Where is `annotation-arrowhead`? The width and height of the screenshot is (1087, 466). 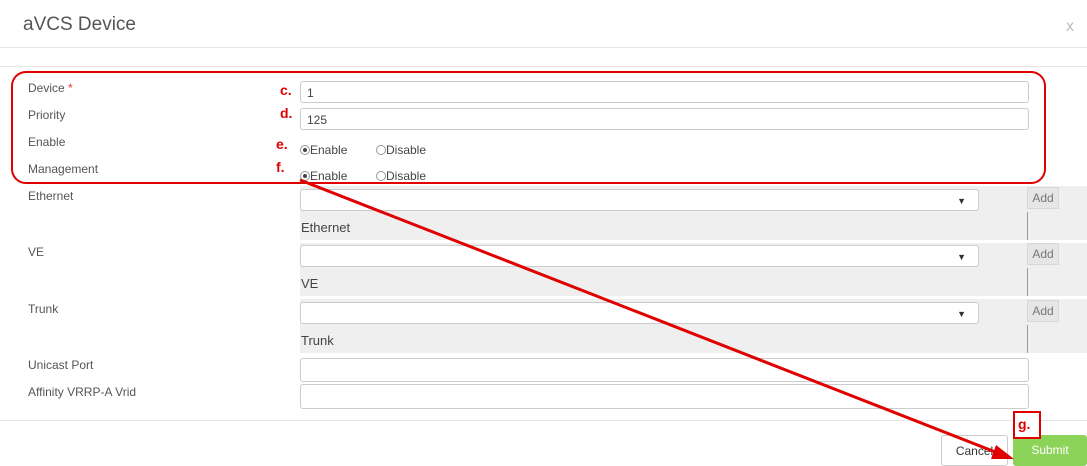 annotation-arrowhead is located at coordinates (1002, 452).